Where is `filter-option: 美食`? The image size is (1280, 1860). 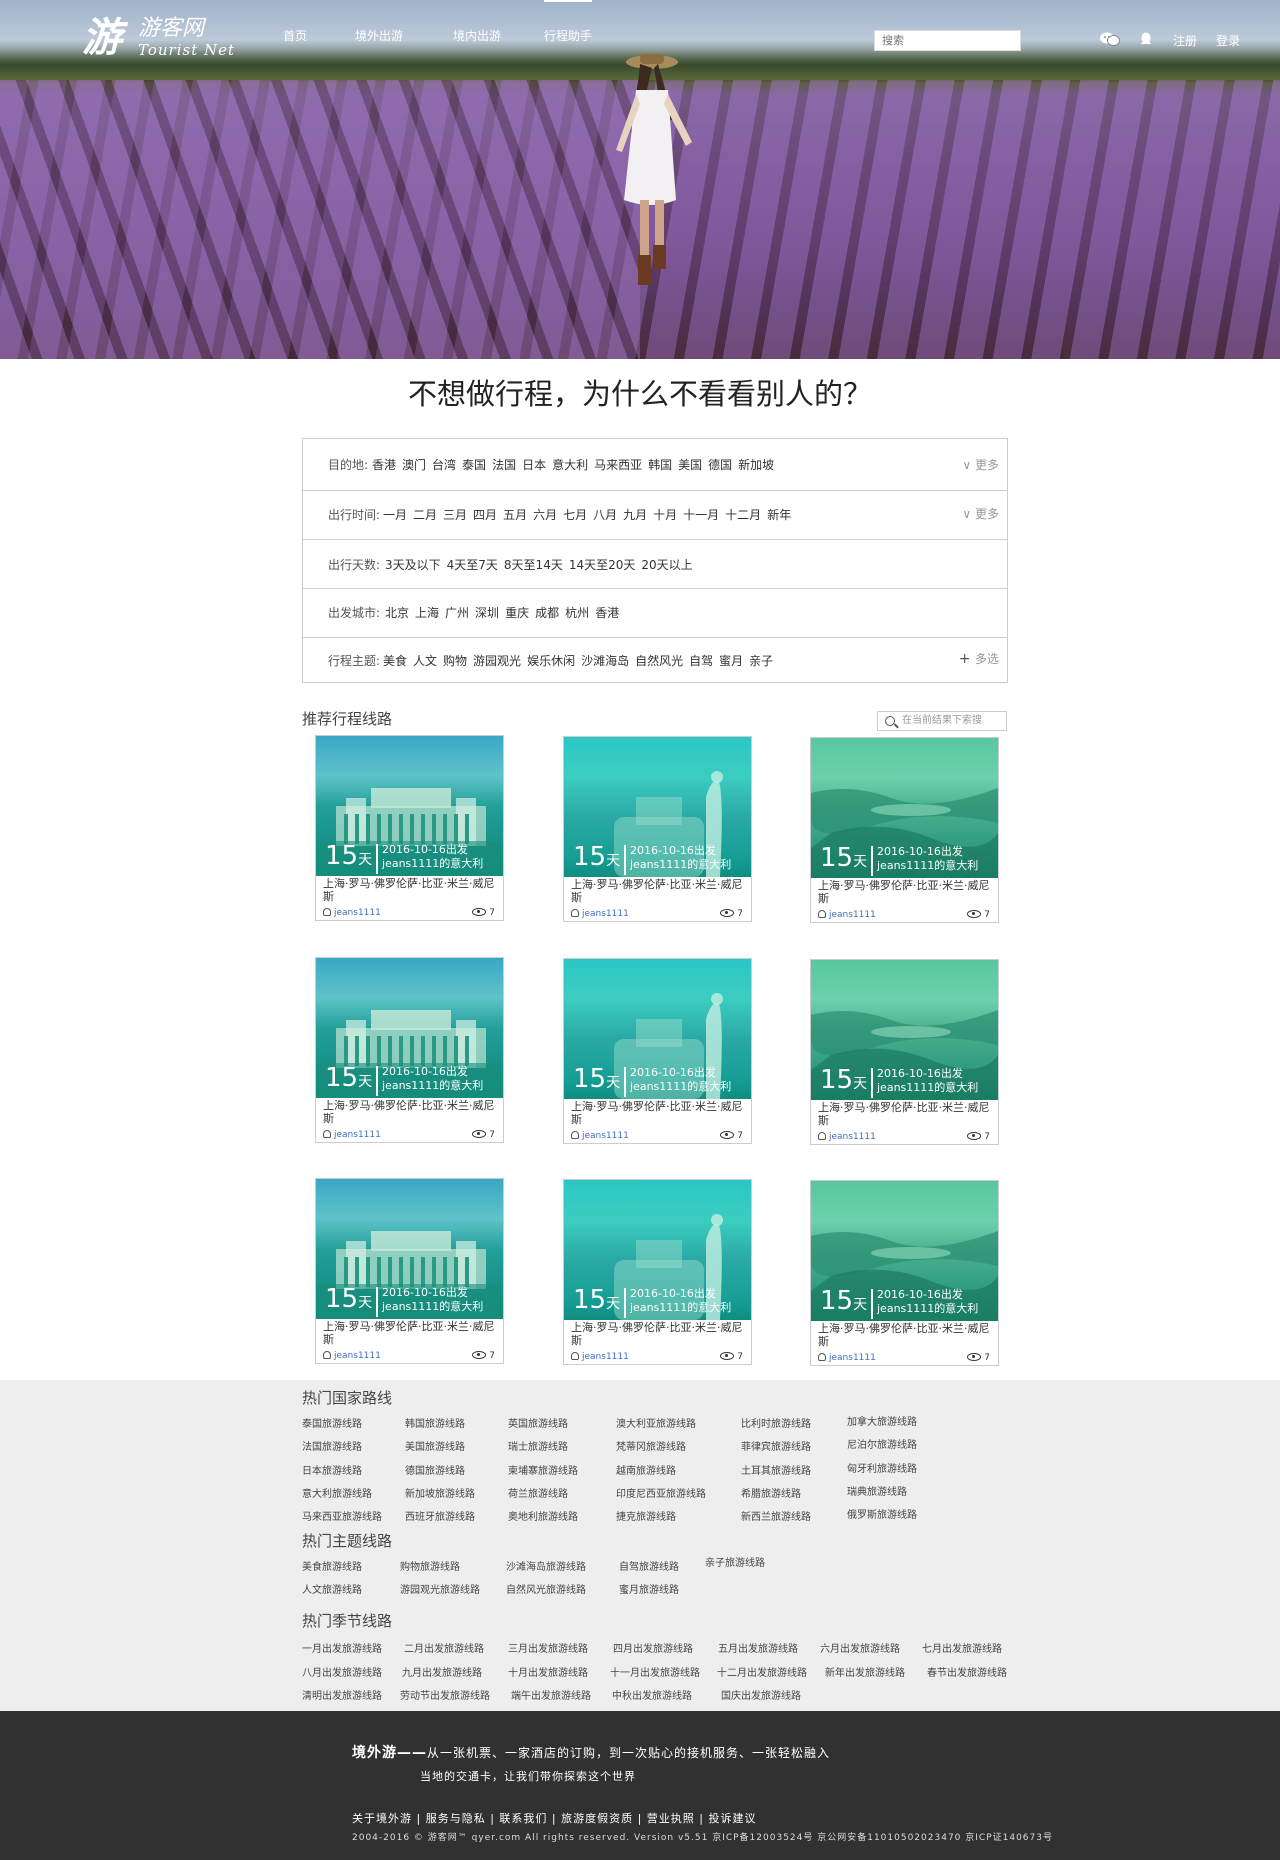
filter-option: 美食 is located at coordinates (395, 661).